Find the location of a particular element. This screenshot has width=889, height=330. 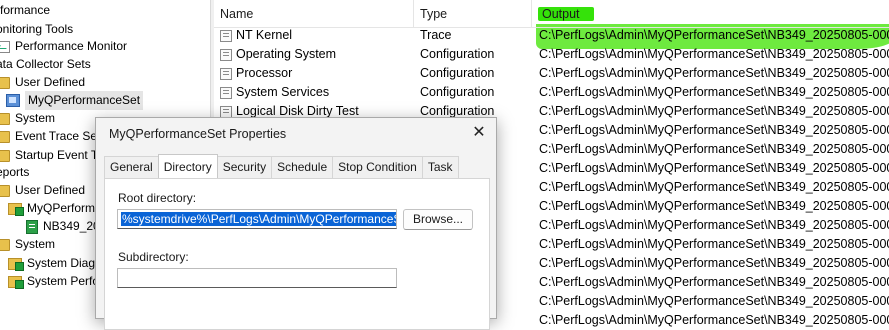

cell-name-text: NT Kernel is located at coordinates (264, 35).